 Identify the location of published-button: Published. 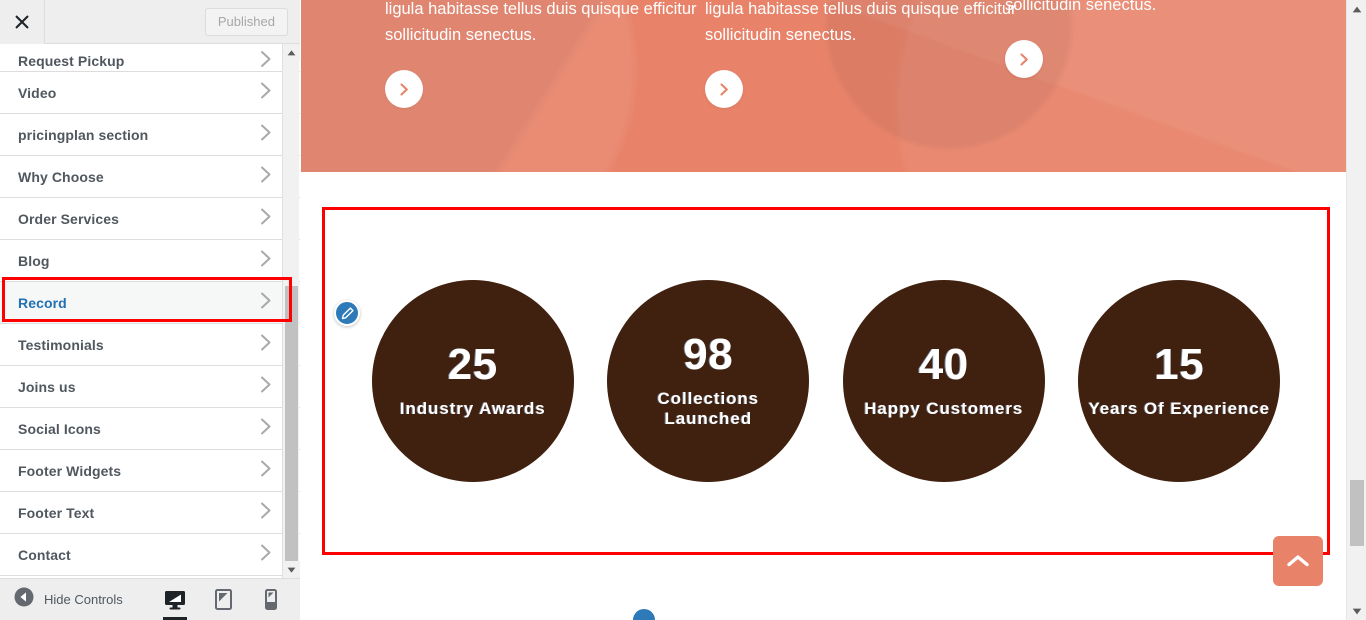
(246, 21).